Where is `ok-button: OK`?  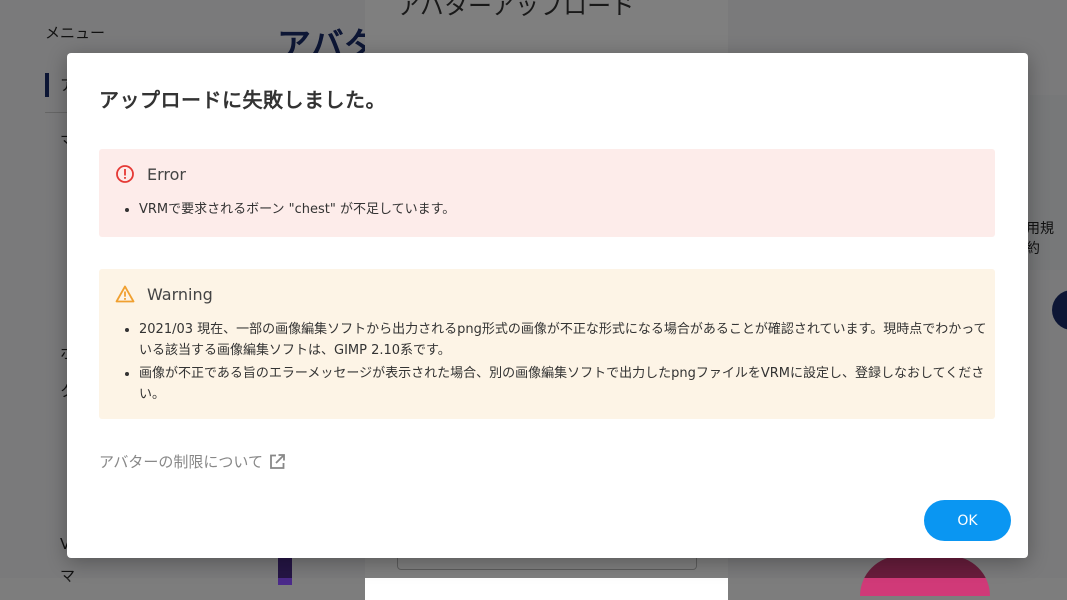
ok-button: OK is located at coordinates (967, 520).